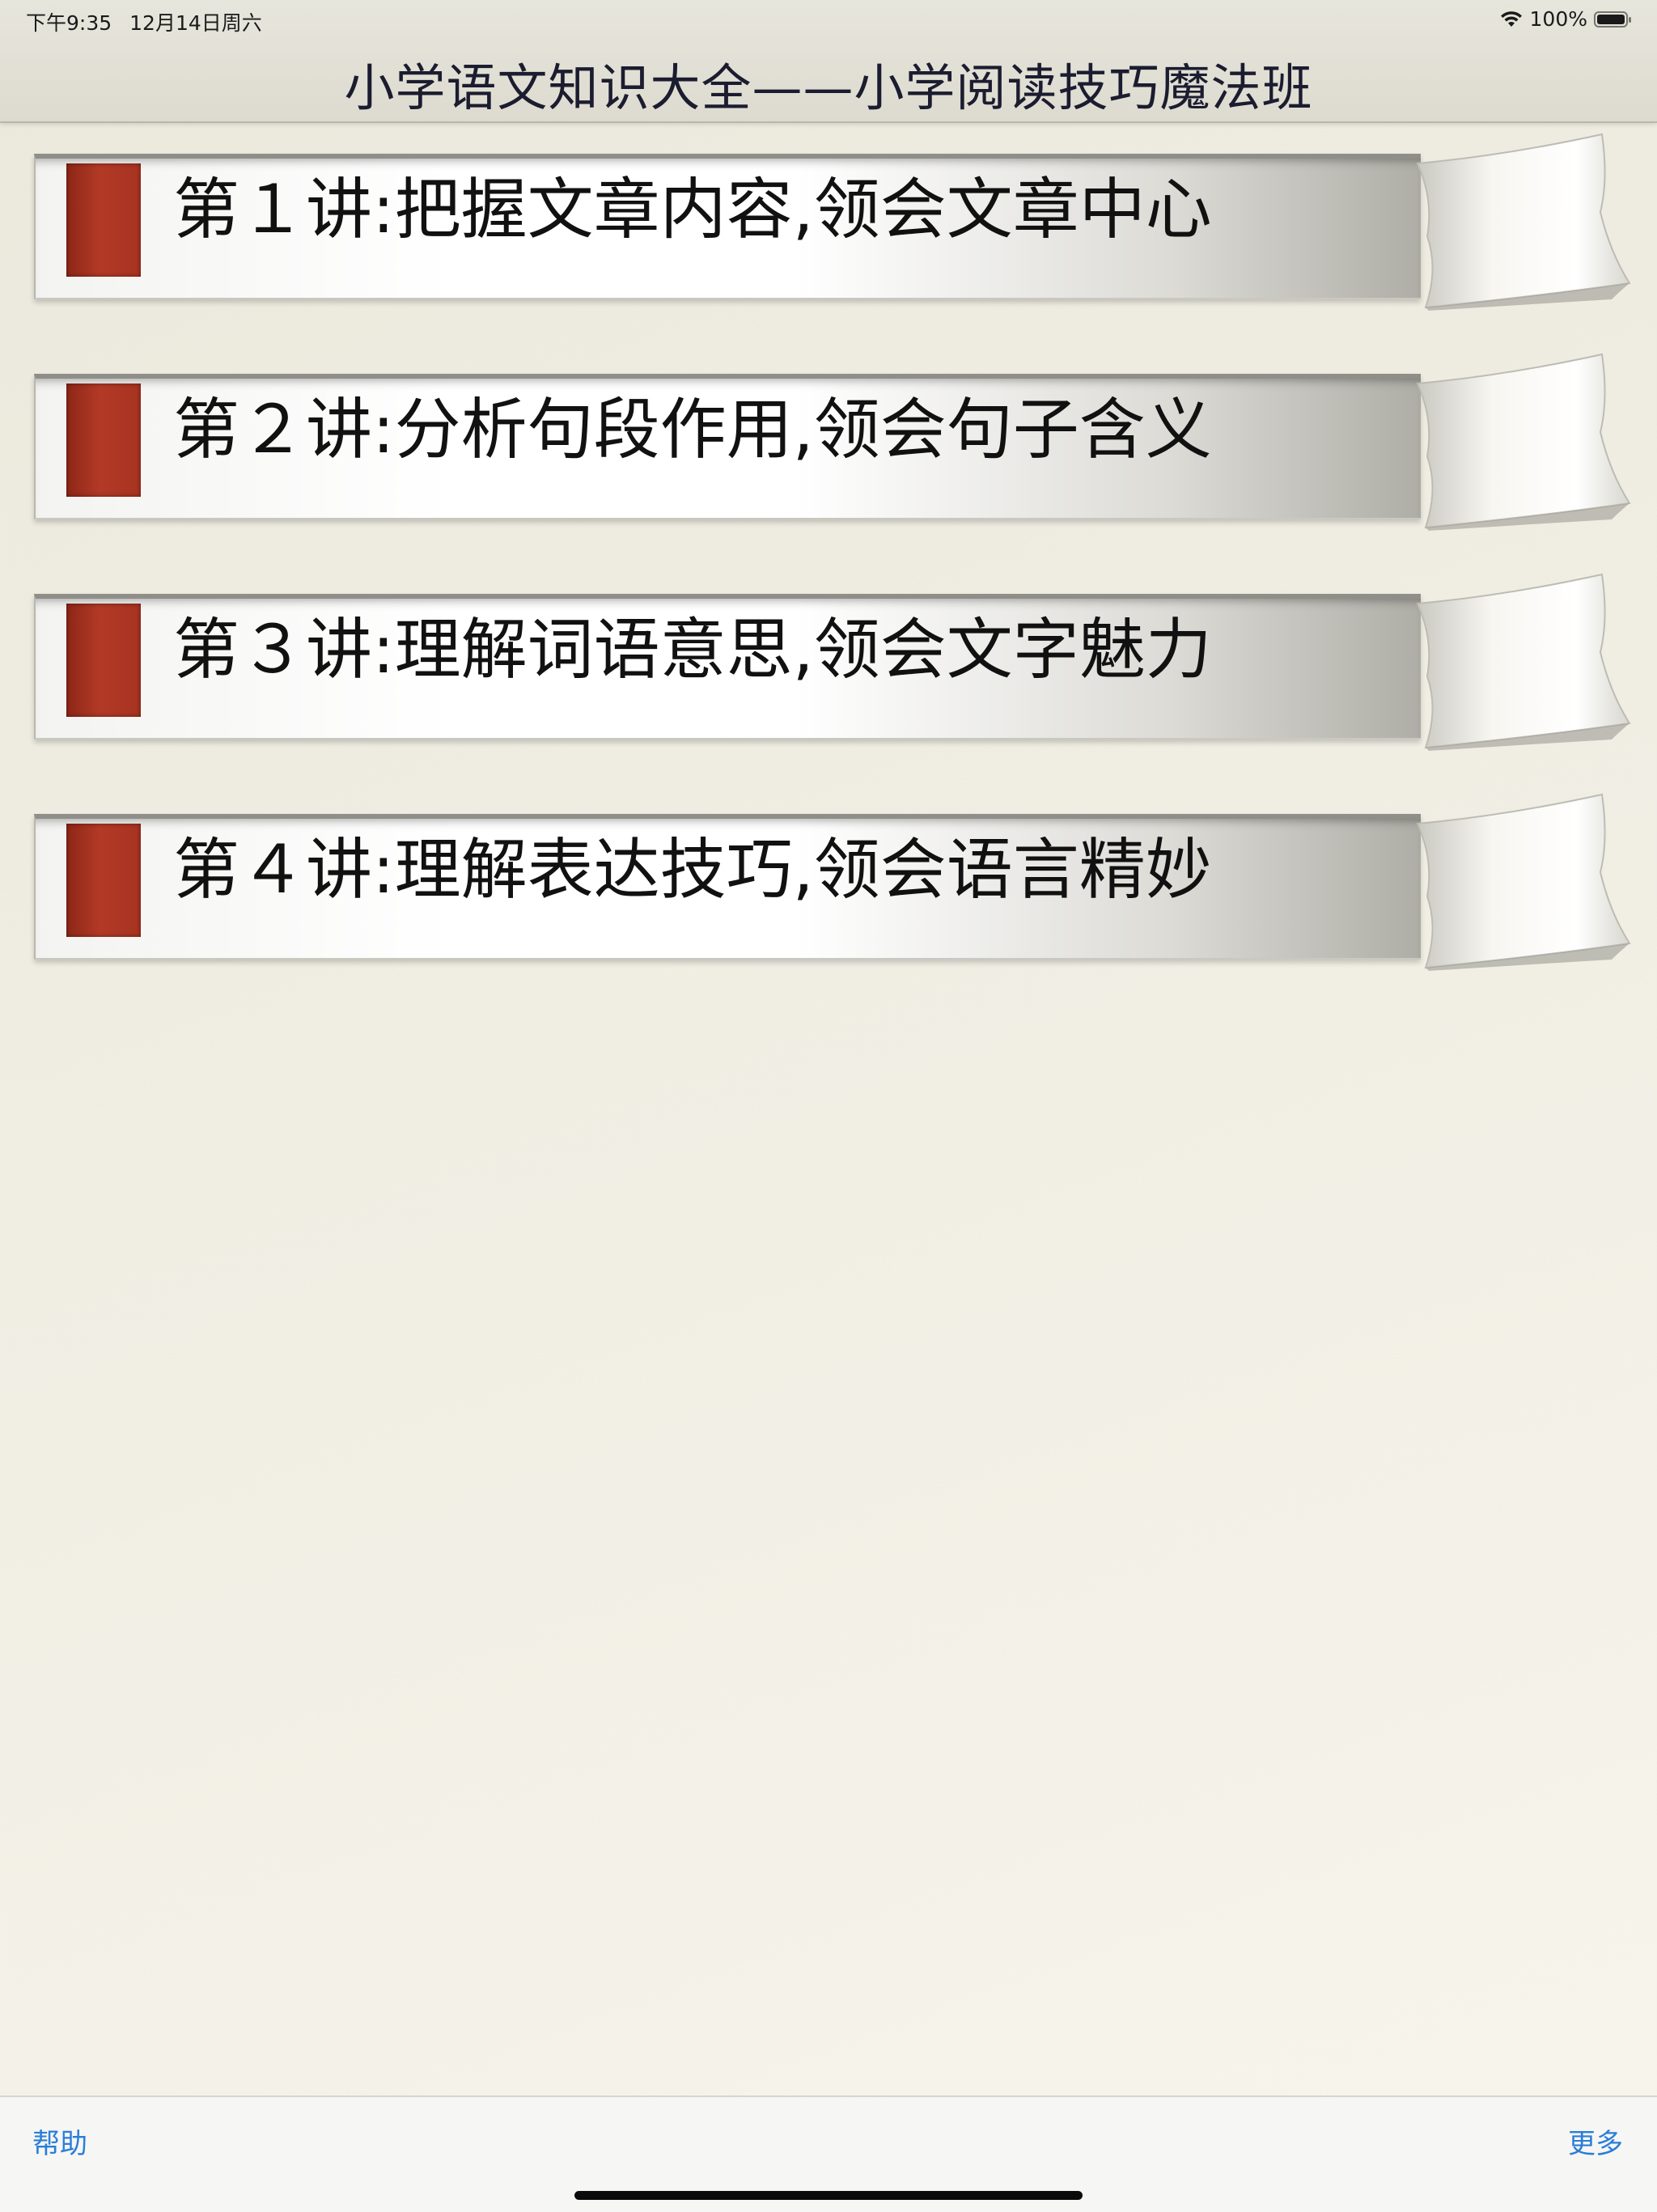  What do you see at coordinates (69, 23) in the screenshot?
I see `status-time: 下午9:35` at bounding box center [69, 23].